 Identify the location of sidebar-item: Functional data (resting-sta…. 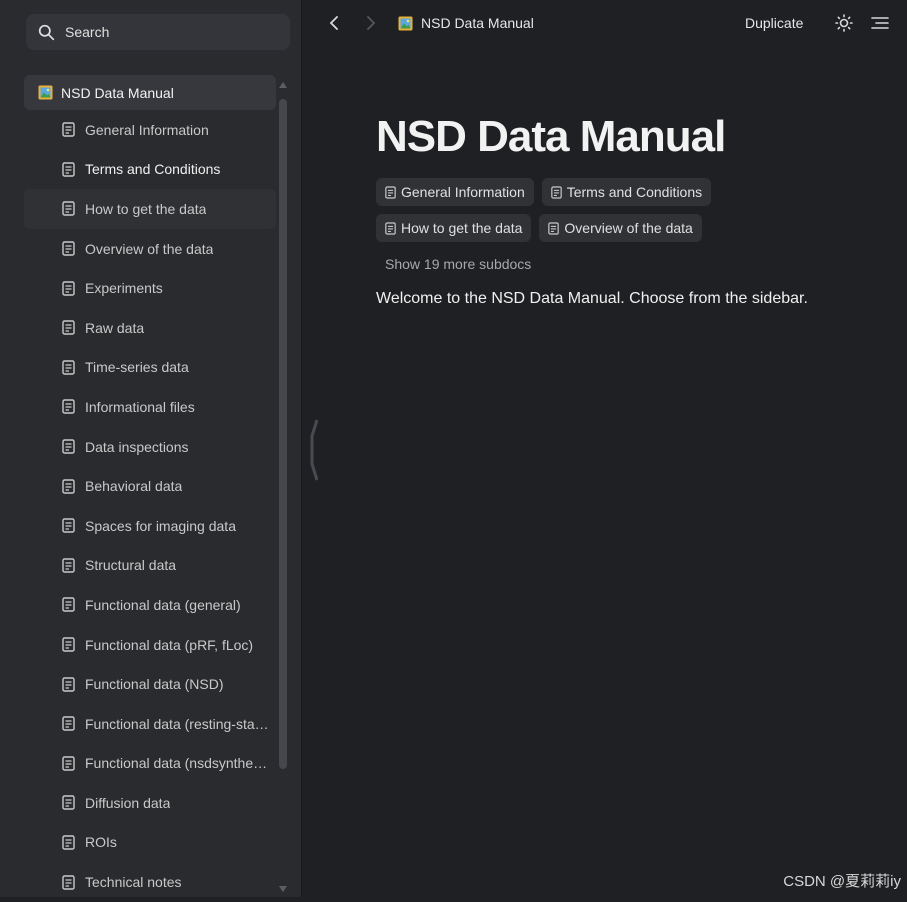
(150, 724).